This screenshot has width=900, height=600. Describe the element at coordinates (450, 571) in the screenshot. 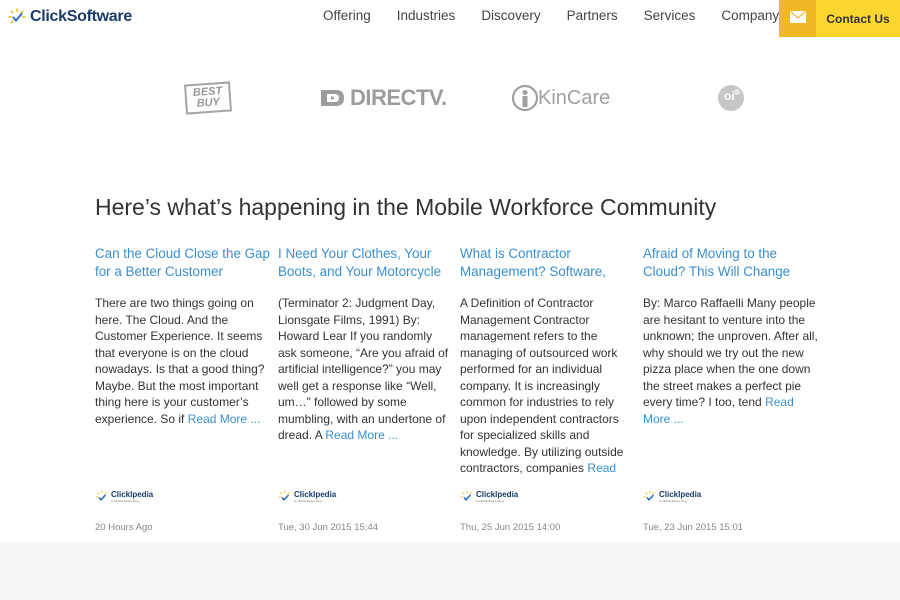

I see `footer-band` at that location.